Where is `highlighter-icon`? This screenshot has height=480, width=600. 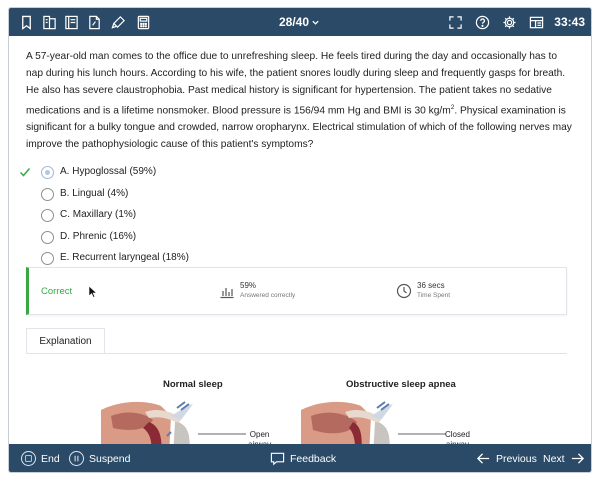
highlighter-icon is located at coordinates (118, 22).